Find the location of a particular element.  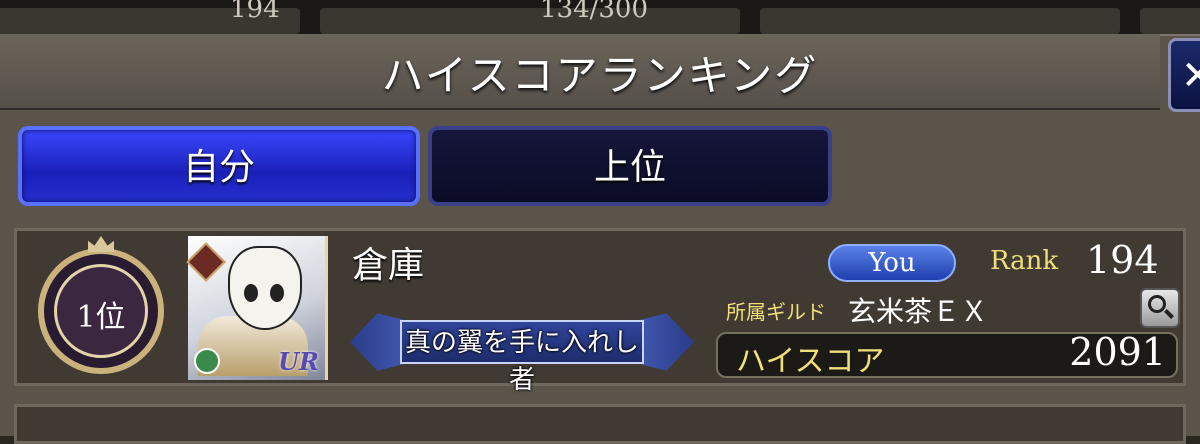

zoom-icon is located at coordinates (1157, 304).